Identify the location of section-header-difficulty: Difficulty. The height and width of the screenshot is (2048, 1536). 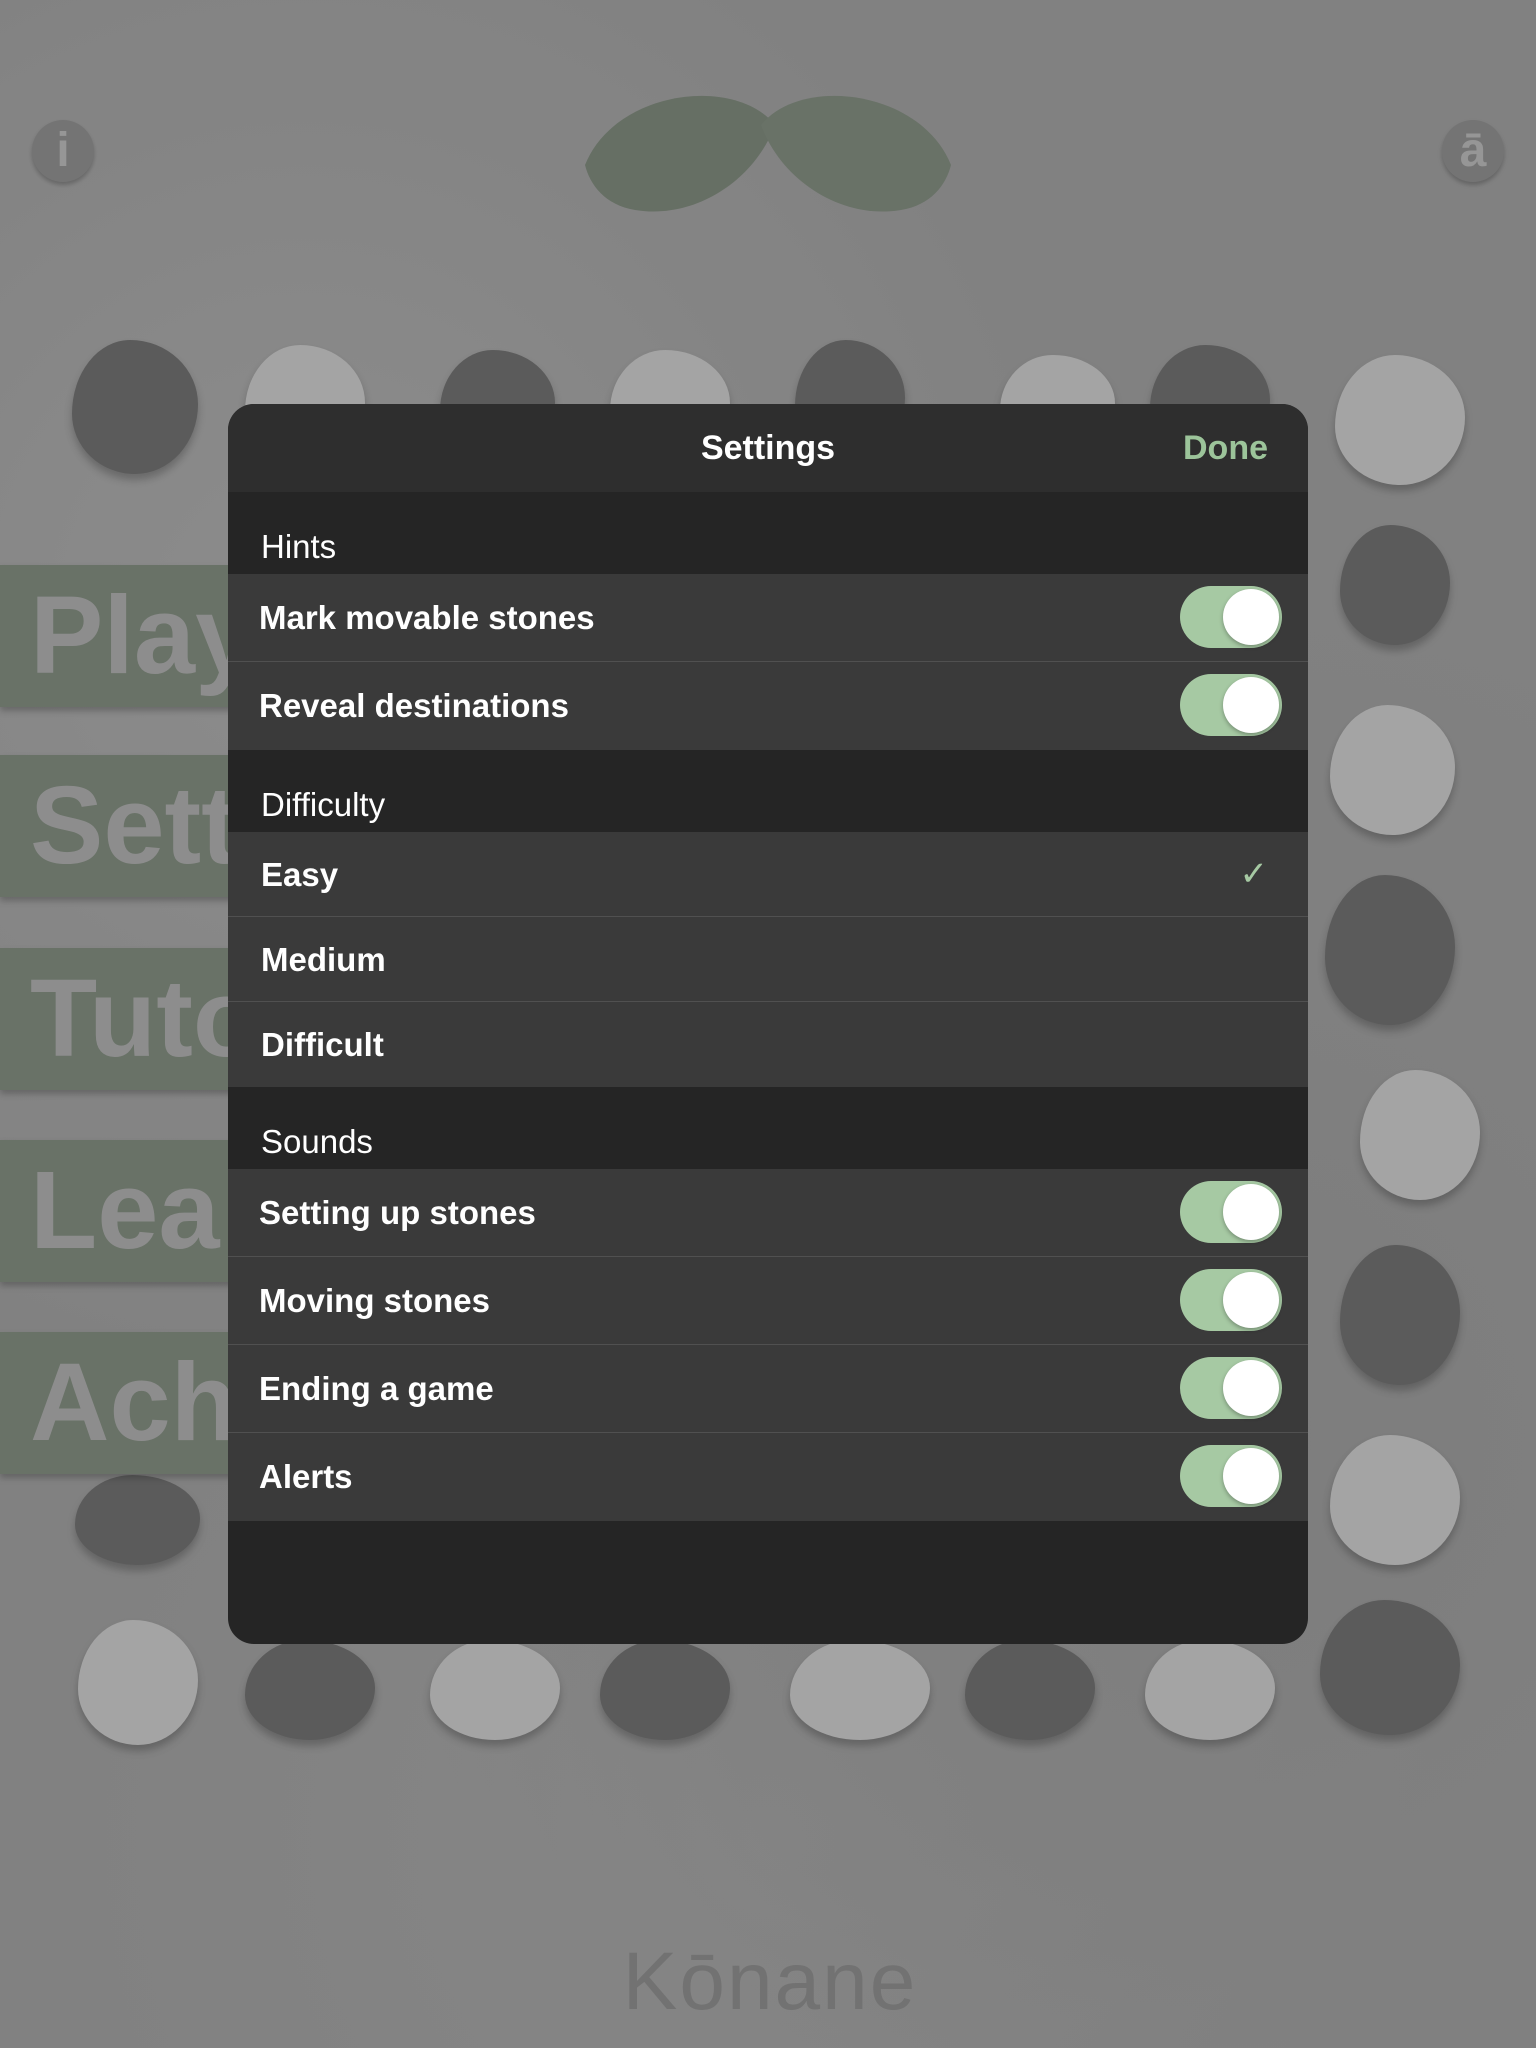
(768, 791).